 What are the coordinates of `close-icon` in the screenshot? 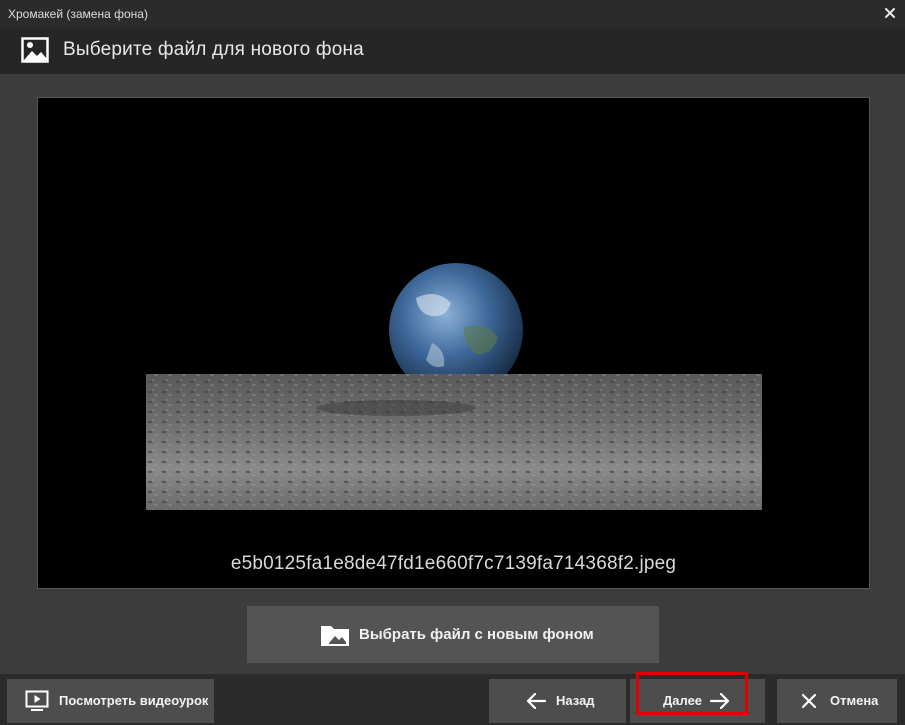 It's located at (809, 701).